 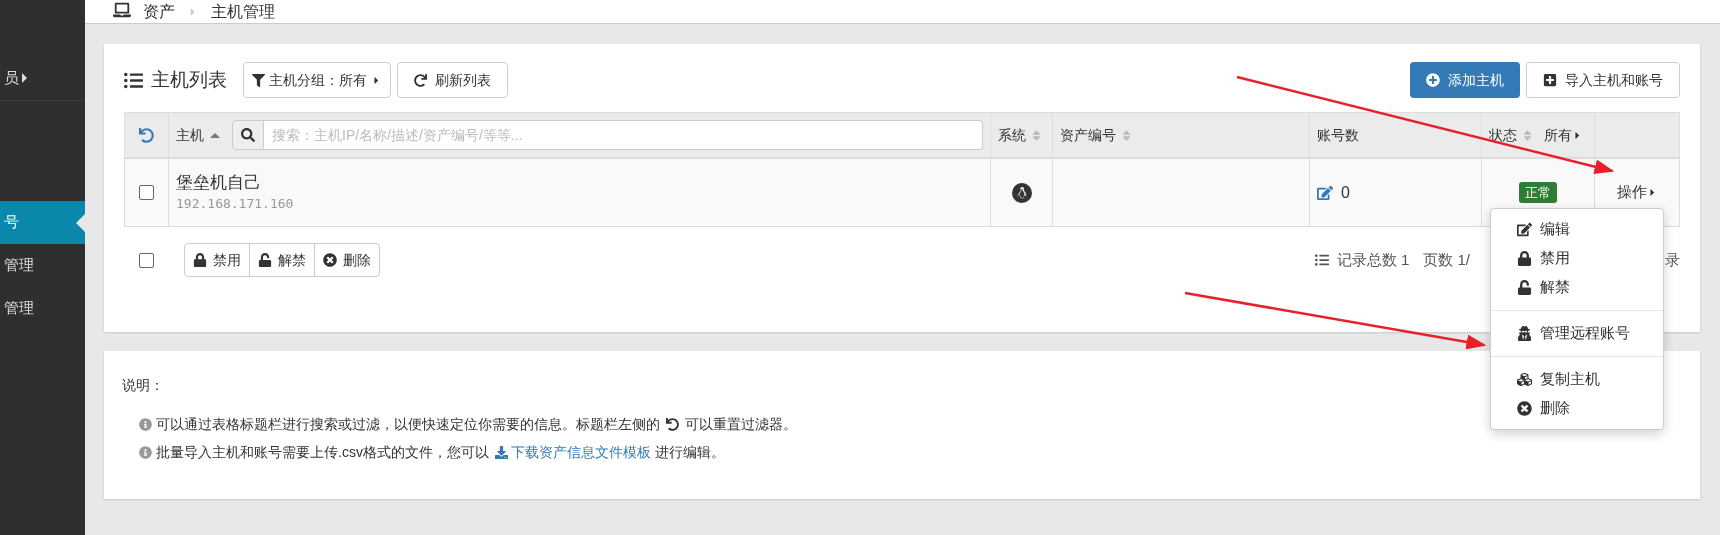 What do you see at coordinates (159, 12) in the screenshot?
I see `breadcrumb-link: 资产` at bounding box center [159, 12].